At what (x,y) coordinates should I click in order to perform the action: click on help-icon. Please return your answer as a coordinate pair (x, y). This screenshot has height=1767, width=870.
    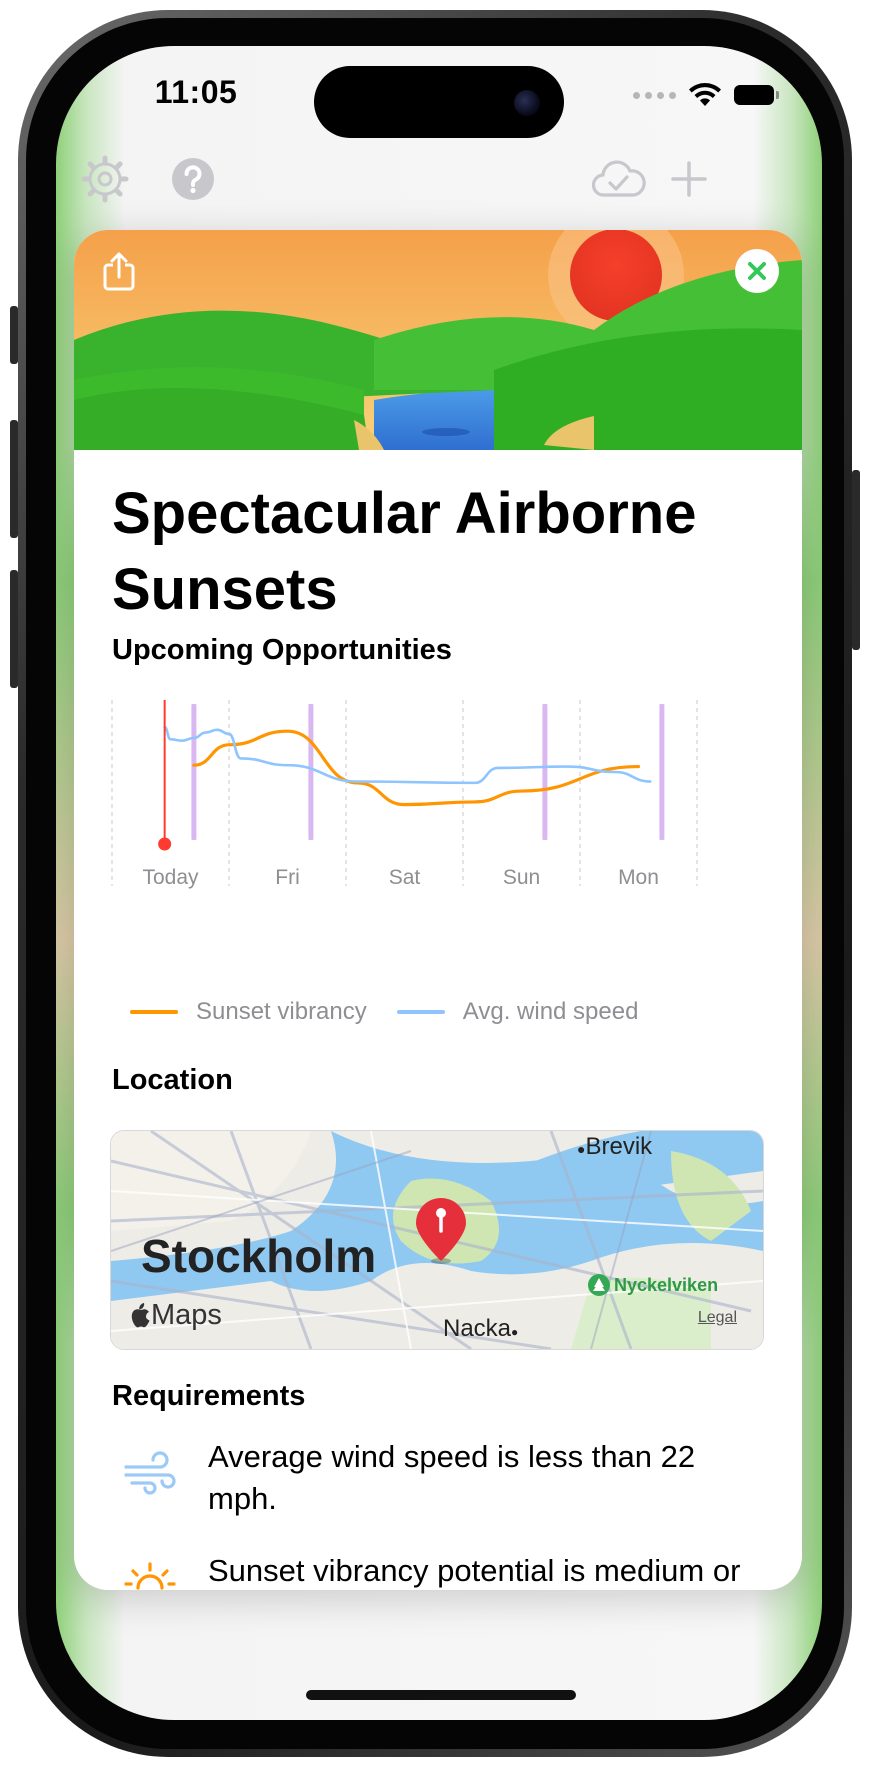
    Looking at the image, I should click on (193, 179).